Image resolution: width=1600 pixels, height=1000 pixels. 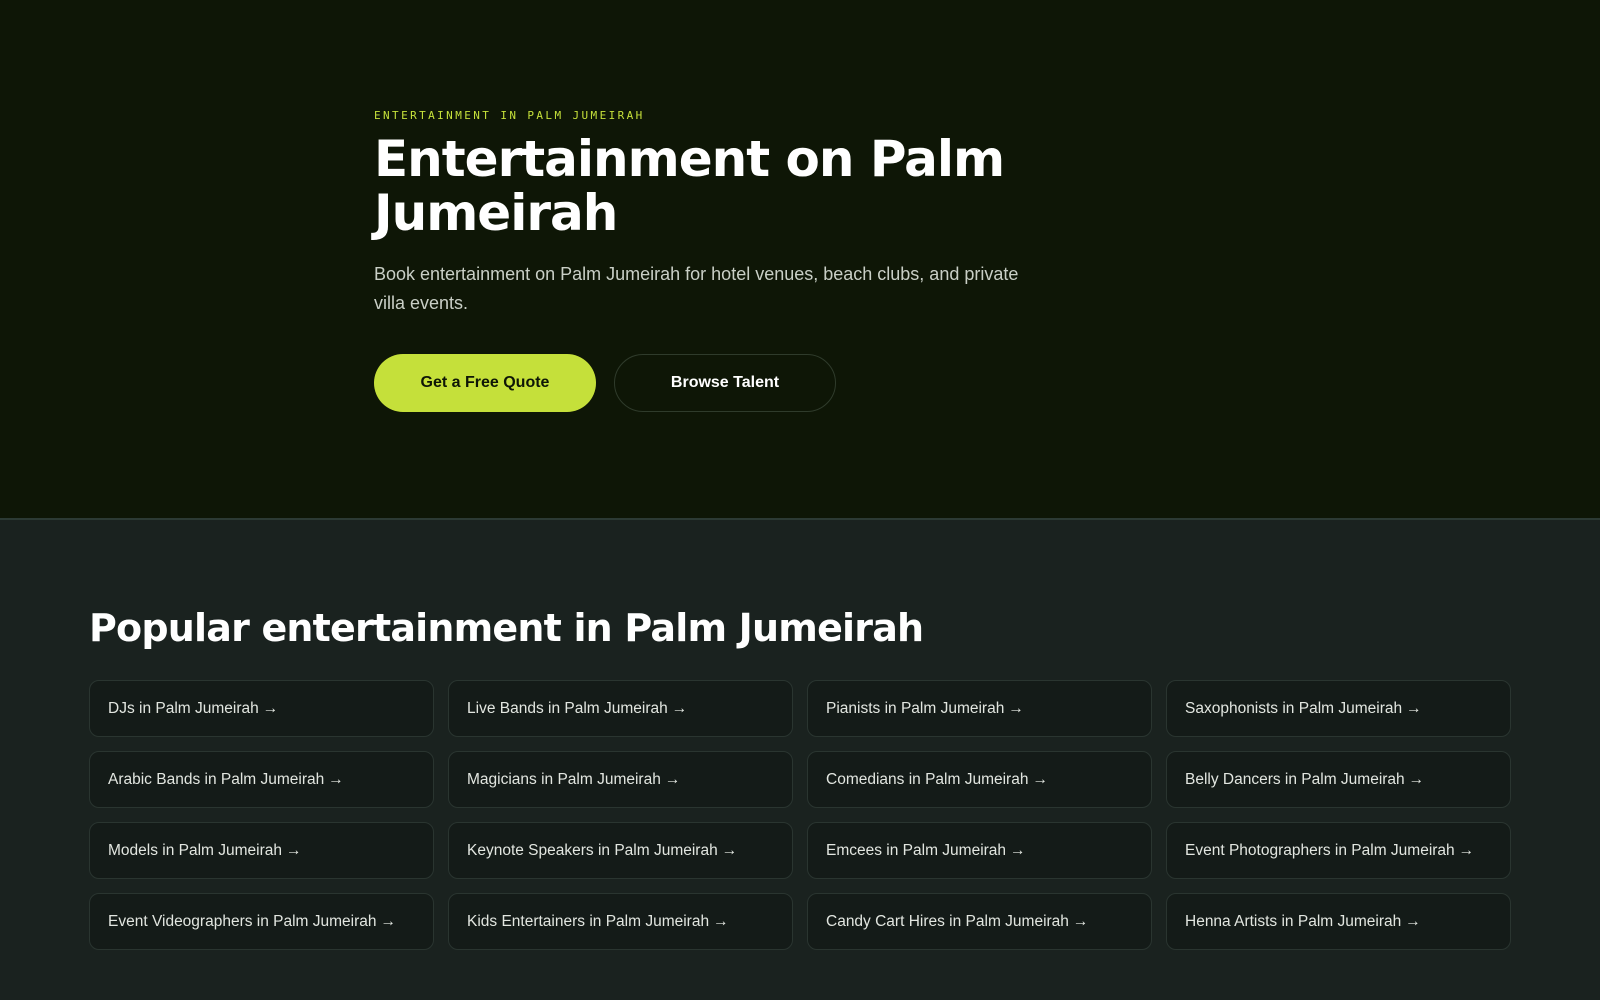 I want to click on link-card-live-bands: Live Bands in Palm Jumeirah →, so click(x=620, y=708).